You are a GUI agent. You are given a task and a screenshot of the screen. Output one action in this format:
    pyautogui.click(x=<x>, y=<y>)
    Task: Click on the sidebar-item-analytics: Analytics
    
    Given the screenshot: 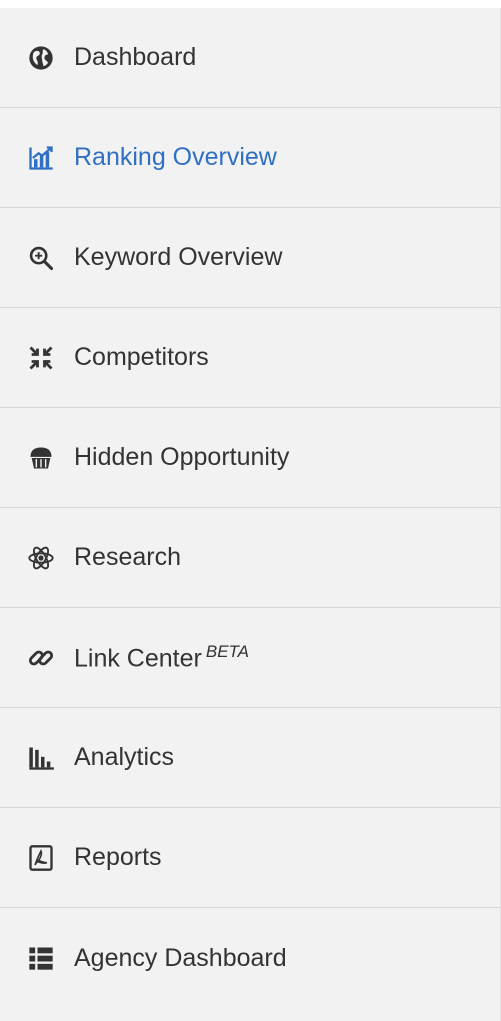 What is the action you would take?
    pyautogui.click(x=250, y=758)
    